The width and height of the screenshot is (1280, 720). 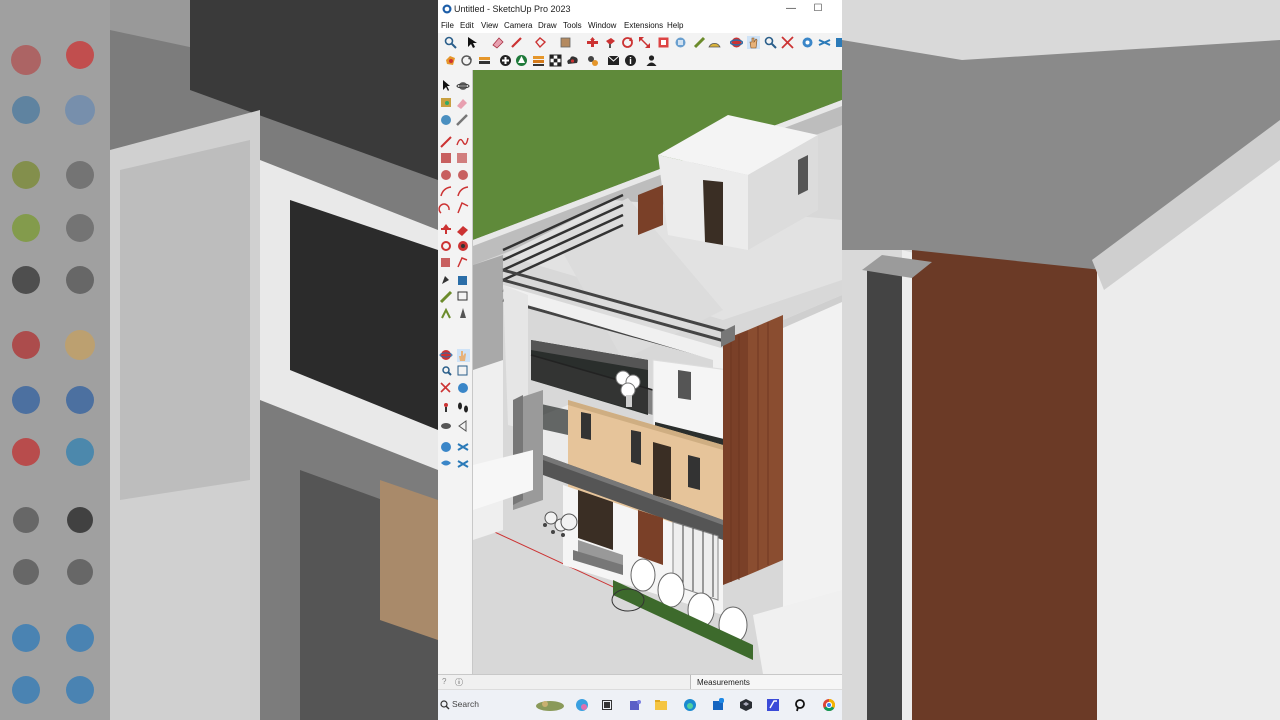 What do you see at coordinates (829, 705) in the screenshot?
I see `chrome-icon` at bounding box center [829, 705].